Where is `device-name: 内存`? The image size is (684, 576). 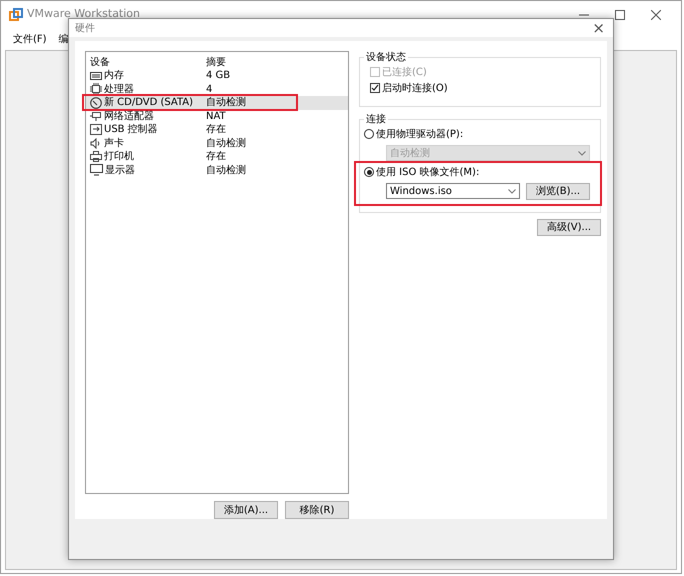
device-name: 内存 is located at coordinates (114, 76).